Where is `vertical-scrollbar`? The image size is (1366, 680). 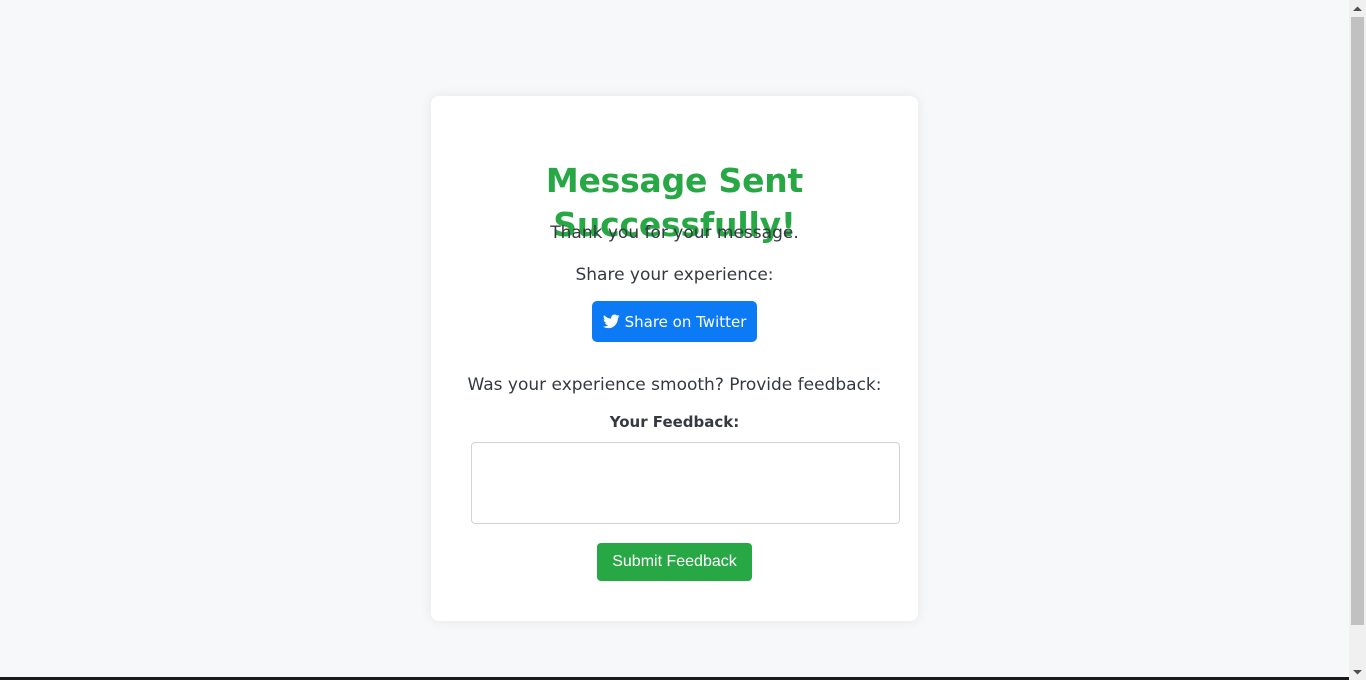 vertical-scrollbar is located at coordinates (1357, 340).